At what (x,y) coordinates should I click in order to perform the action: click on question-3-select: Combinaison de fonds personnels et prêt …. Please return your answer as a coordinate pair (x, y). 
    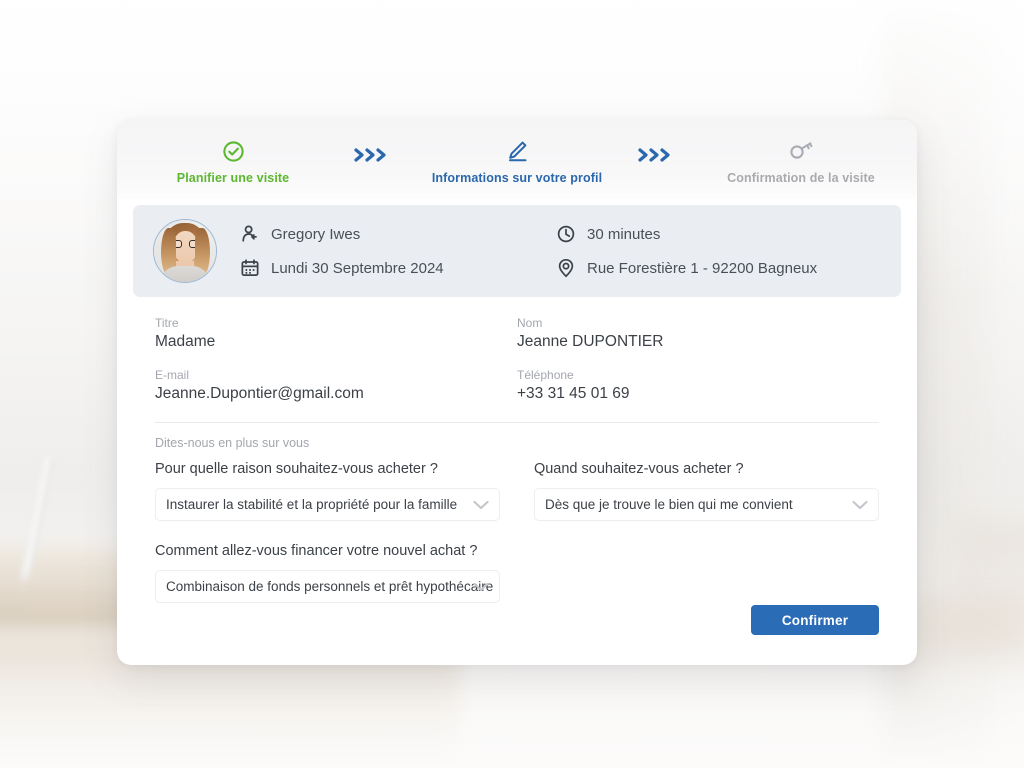
    Looking at the image, I should click on (327, 586).